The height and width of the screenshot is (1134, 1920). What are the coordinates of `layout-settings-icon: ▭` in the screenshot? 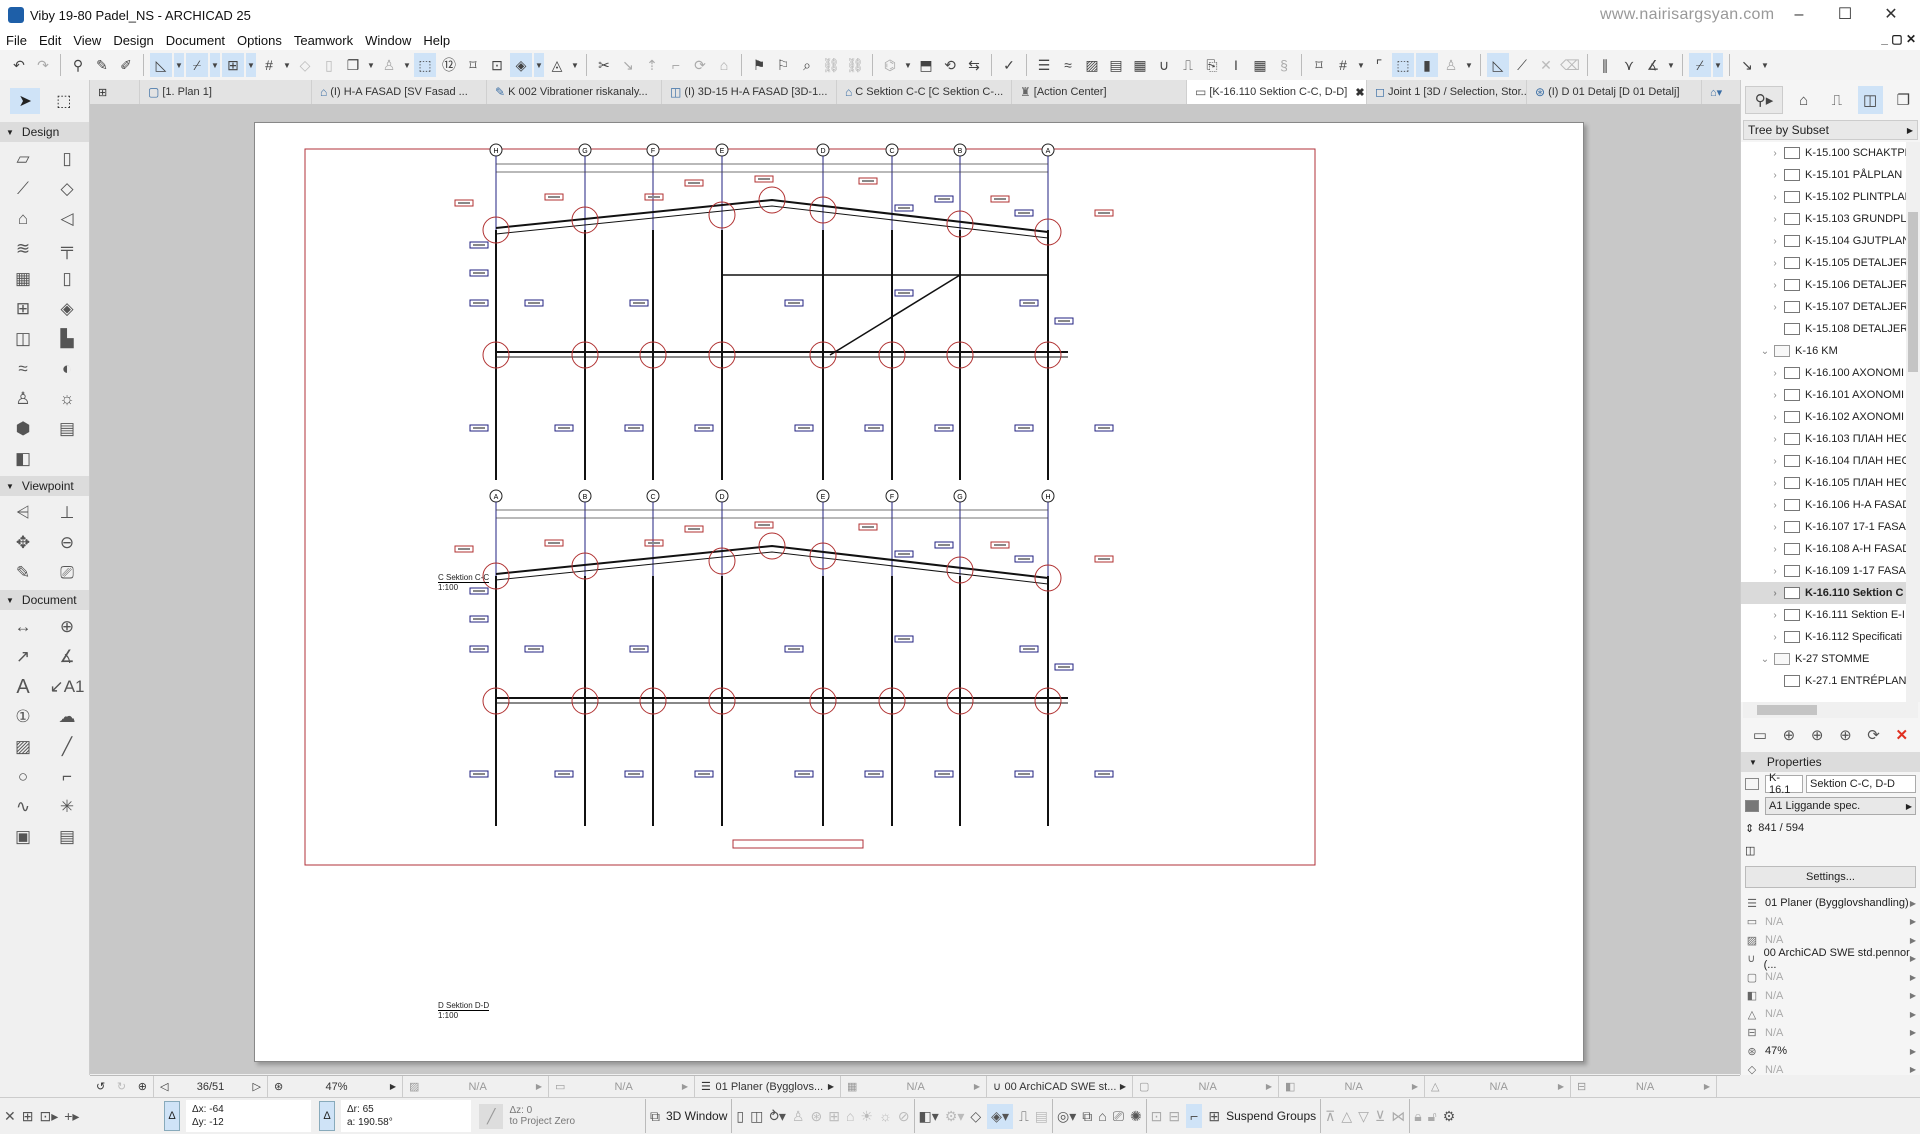 It's located at (1760, 735).